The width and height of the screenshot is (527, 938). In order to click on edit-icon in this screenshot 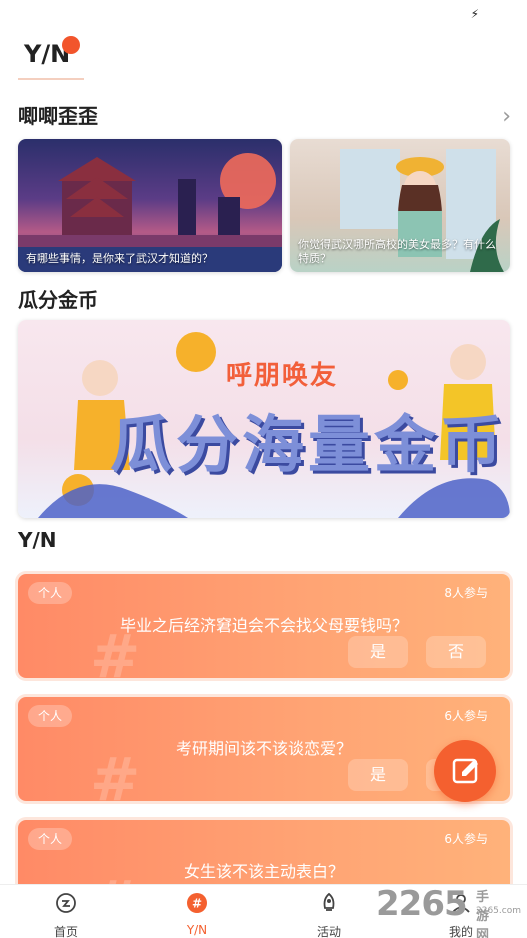, I will do `click(465, 771)`.